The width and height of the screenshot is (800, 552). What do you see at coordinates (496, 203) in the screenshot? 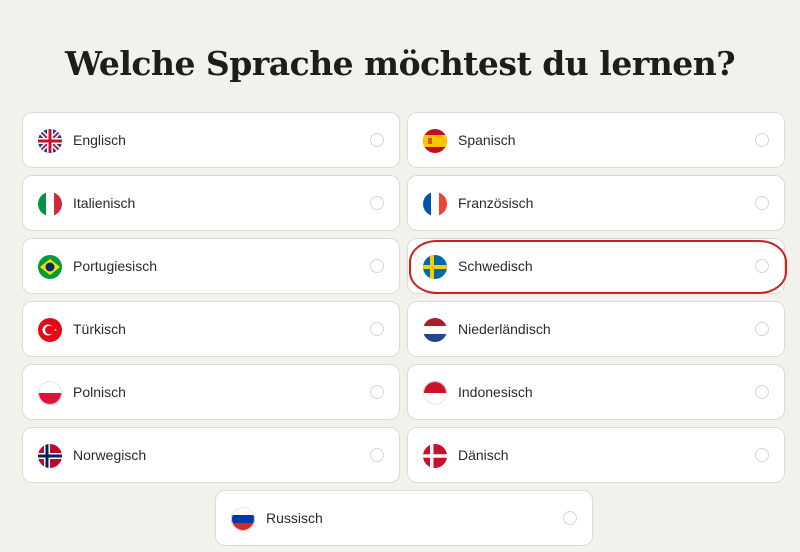
I see `language-label: Französisch` at bounding box center [496, 203].